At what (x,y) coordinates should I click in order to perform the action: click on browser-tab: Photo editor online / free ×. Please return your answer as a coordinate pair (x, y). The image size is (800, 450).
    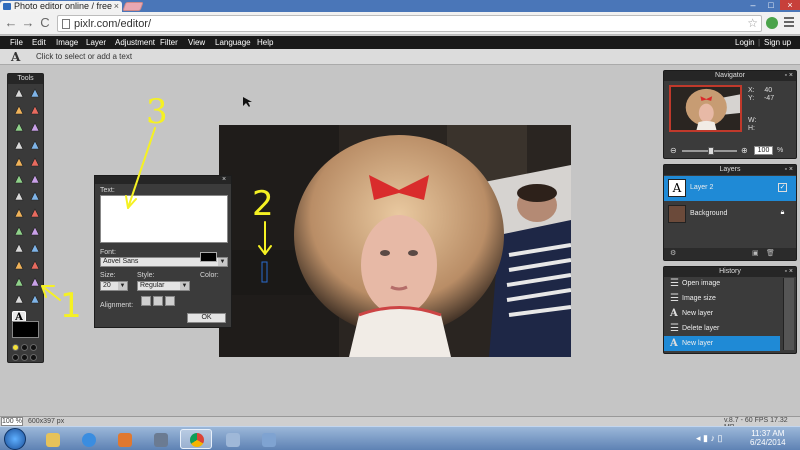
    Looking at the image, I should click on (61, 6).